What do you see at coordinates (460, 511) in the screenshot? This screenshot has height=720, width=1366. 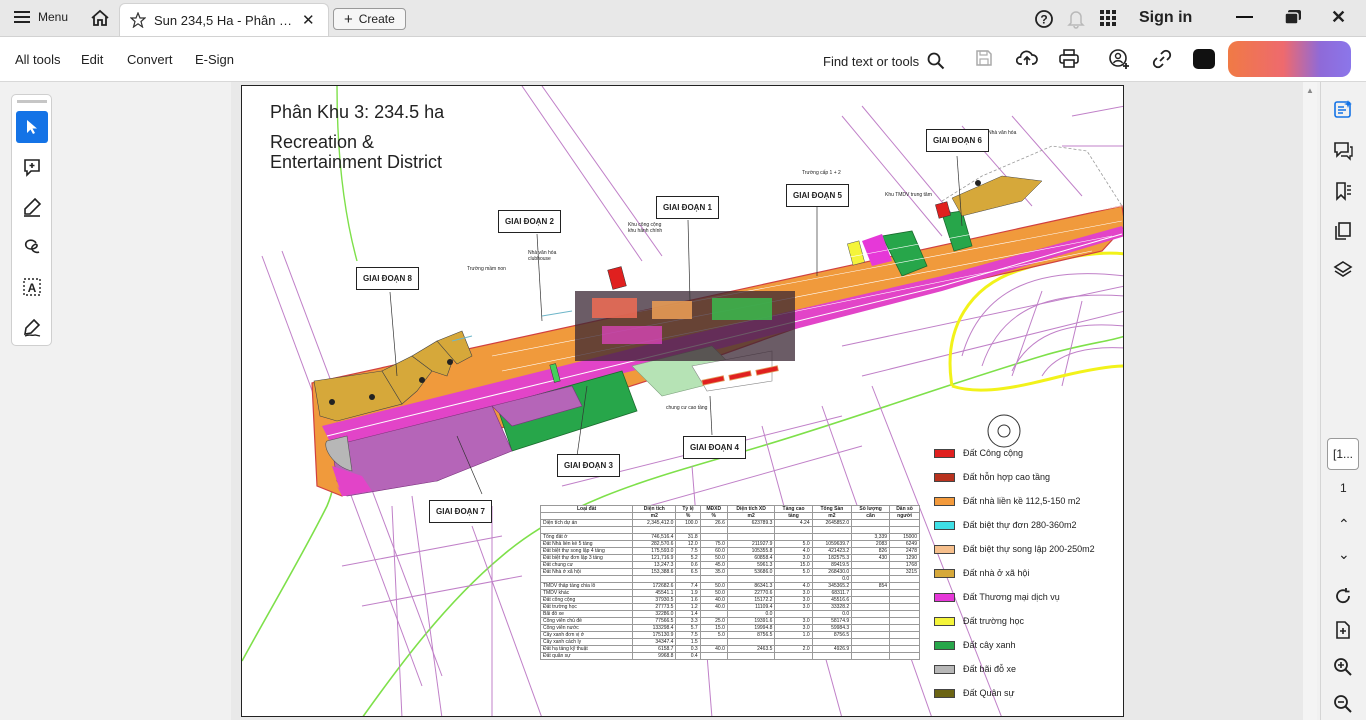 I see `phase-label-7: GIAI ĐOẠN 7` at bounding box center [460, 511].